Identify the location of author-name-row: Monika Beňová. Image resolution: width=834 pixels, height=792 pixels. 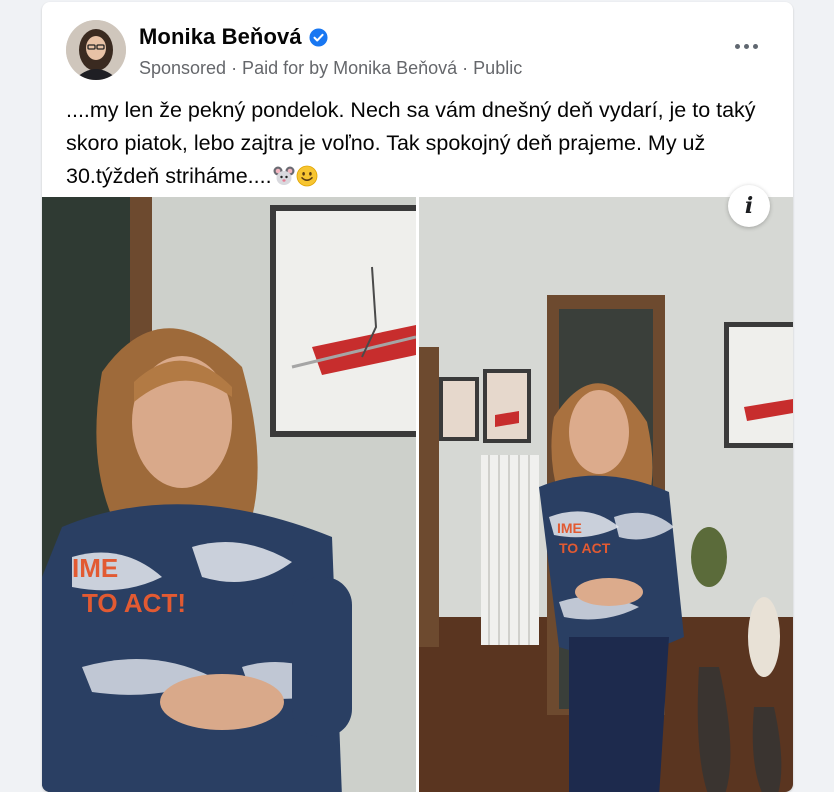
(233, 37).